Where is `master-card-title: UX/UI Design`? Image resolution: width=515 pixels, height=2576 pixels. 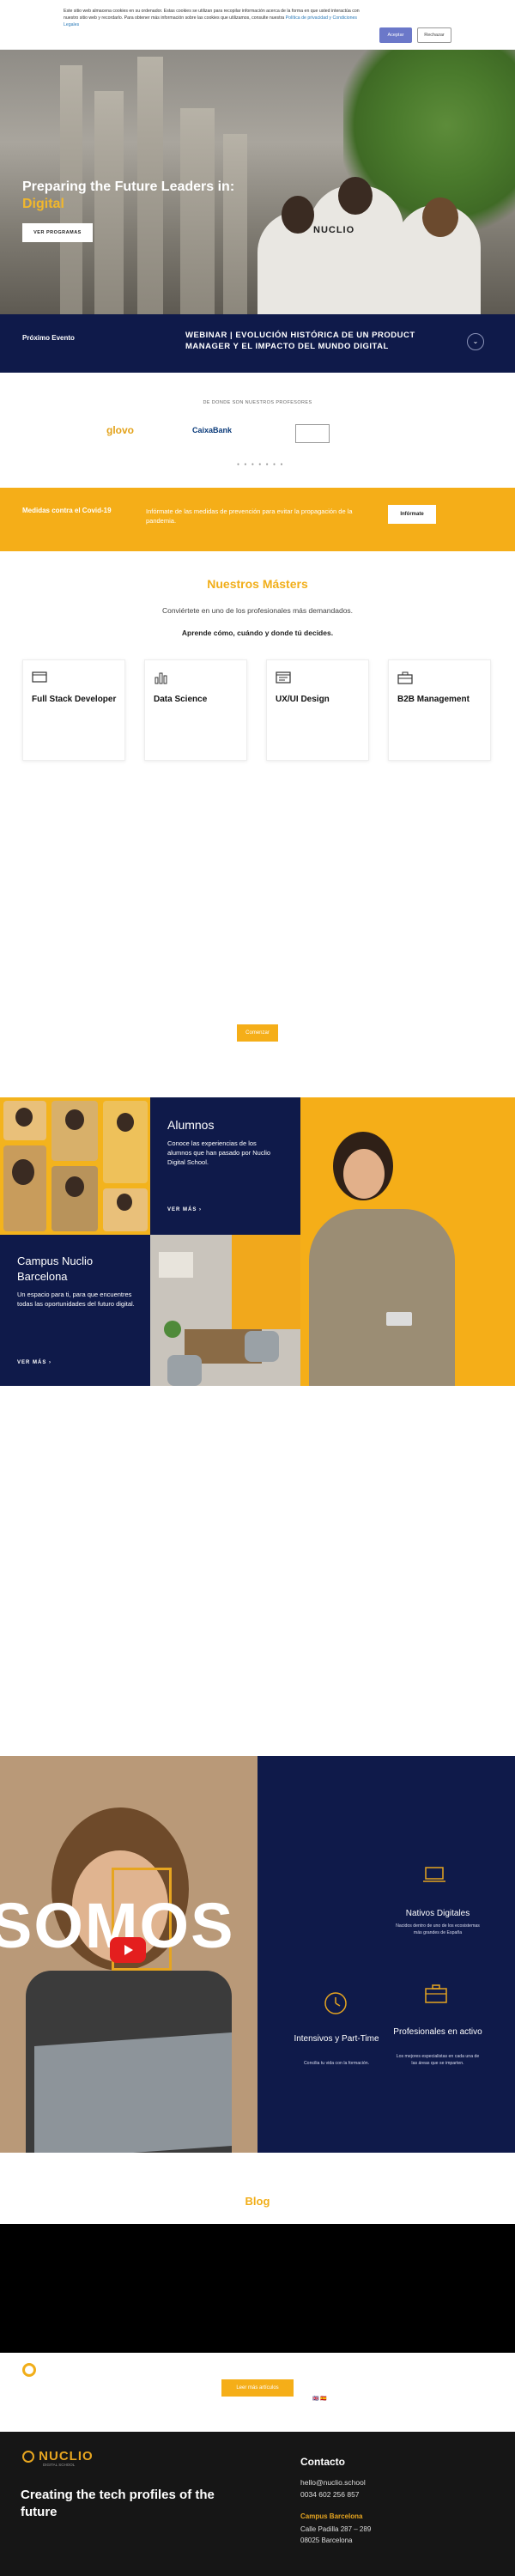
master-card-title: UX/UI Design is located at coordinates (303, 700).